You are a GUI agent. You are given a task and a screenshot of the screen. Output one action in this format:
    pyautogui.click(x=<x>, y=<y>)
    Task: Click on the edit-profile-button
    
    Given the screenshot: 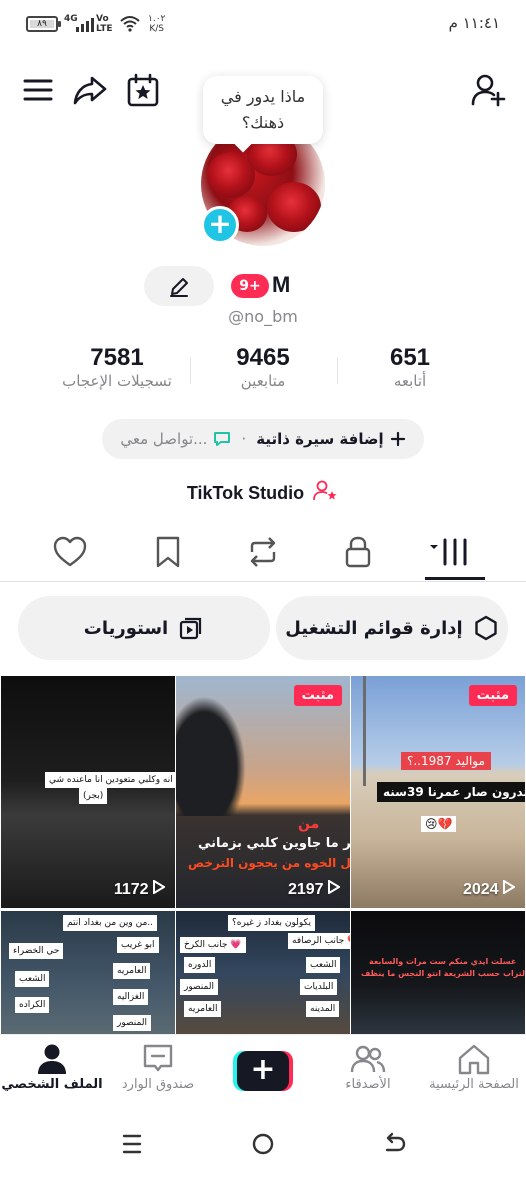 What is the action you would take?
    pyautogui.click(x=179, y=286)
    